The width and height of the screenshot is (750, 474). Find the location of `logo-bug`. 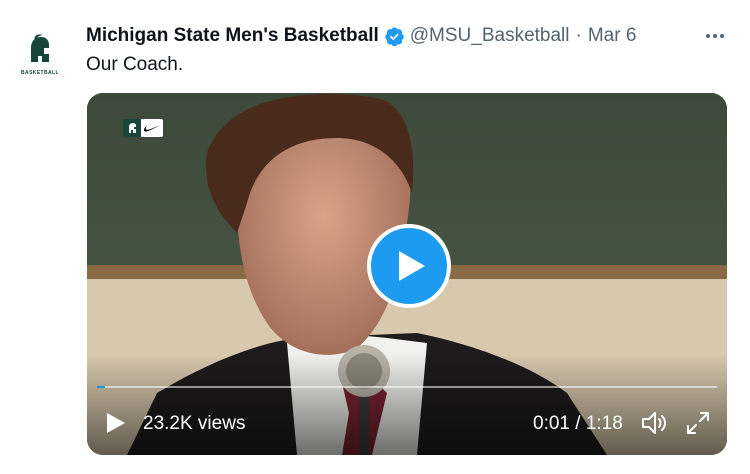

logo-bug is located at coordinates (143, 128).